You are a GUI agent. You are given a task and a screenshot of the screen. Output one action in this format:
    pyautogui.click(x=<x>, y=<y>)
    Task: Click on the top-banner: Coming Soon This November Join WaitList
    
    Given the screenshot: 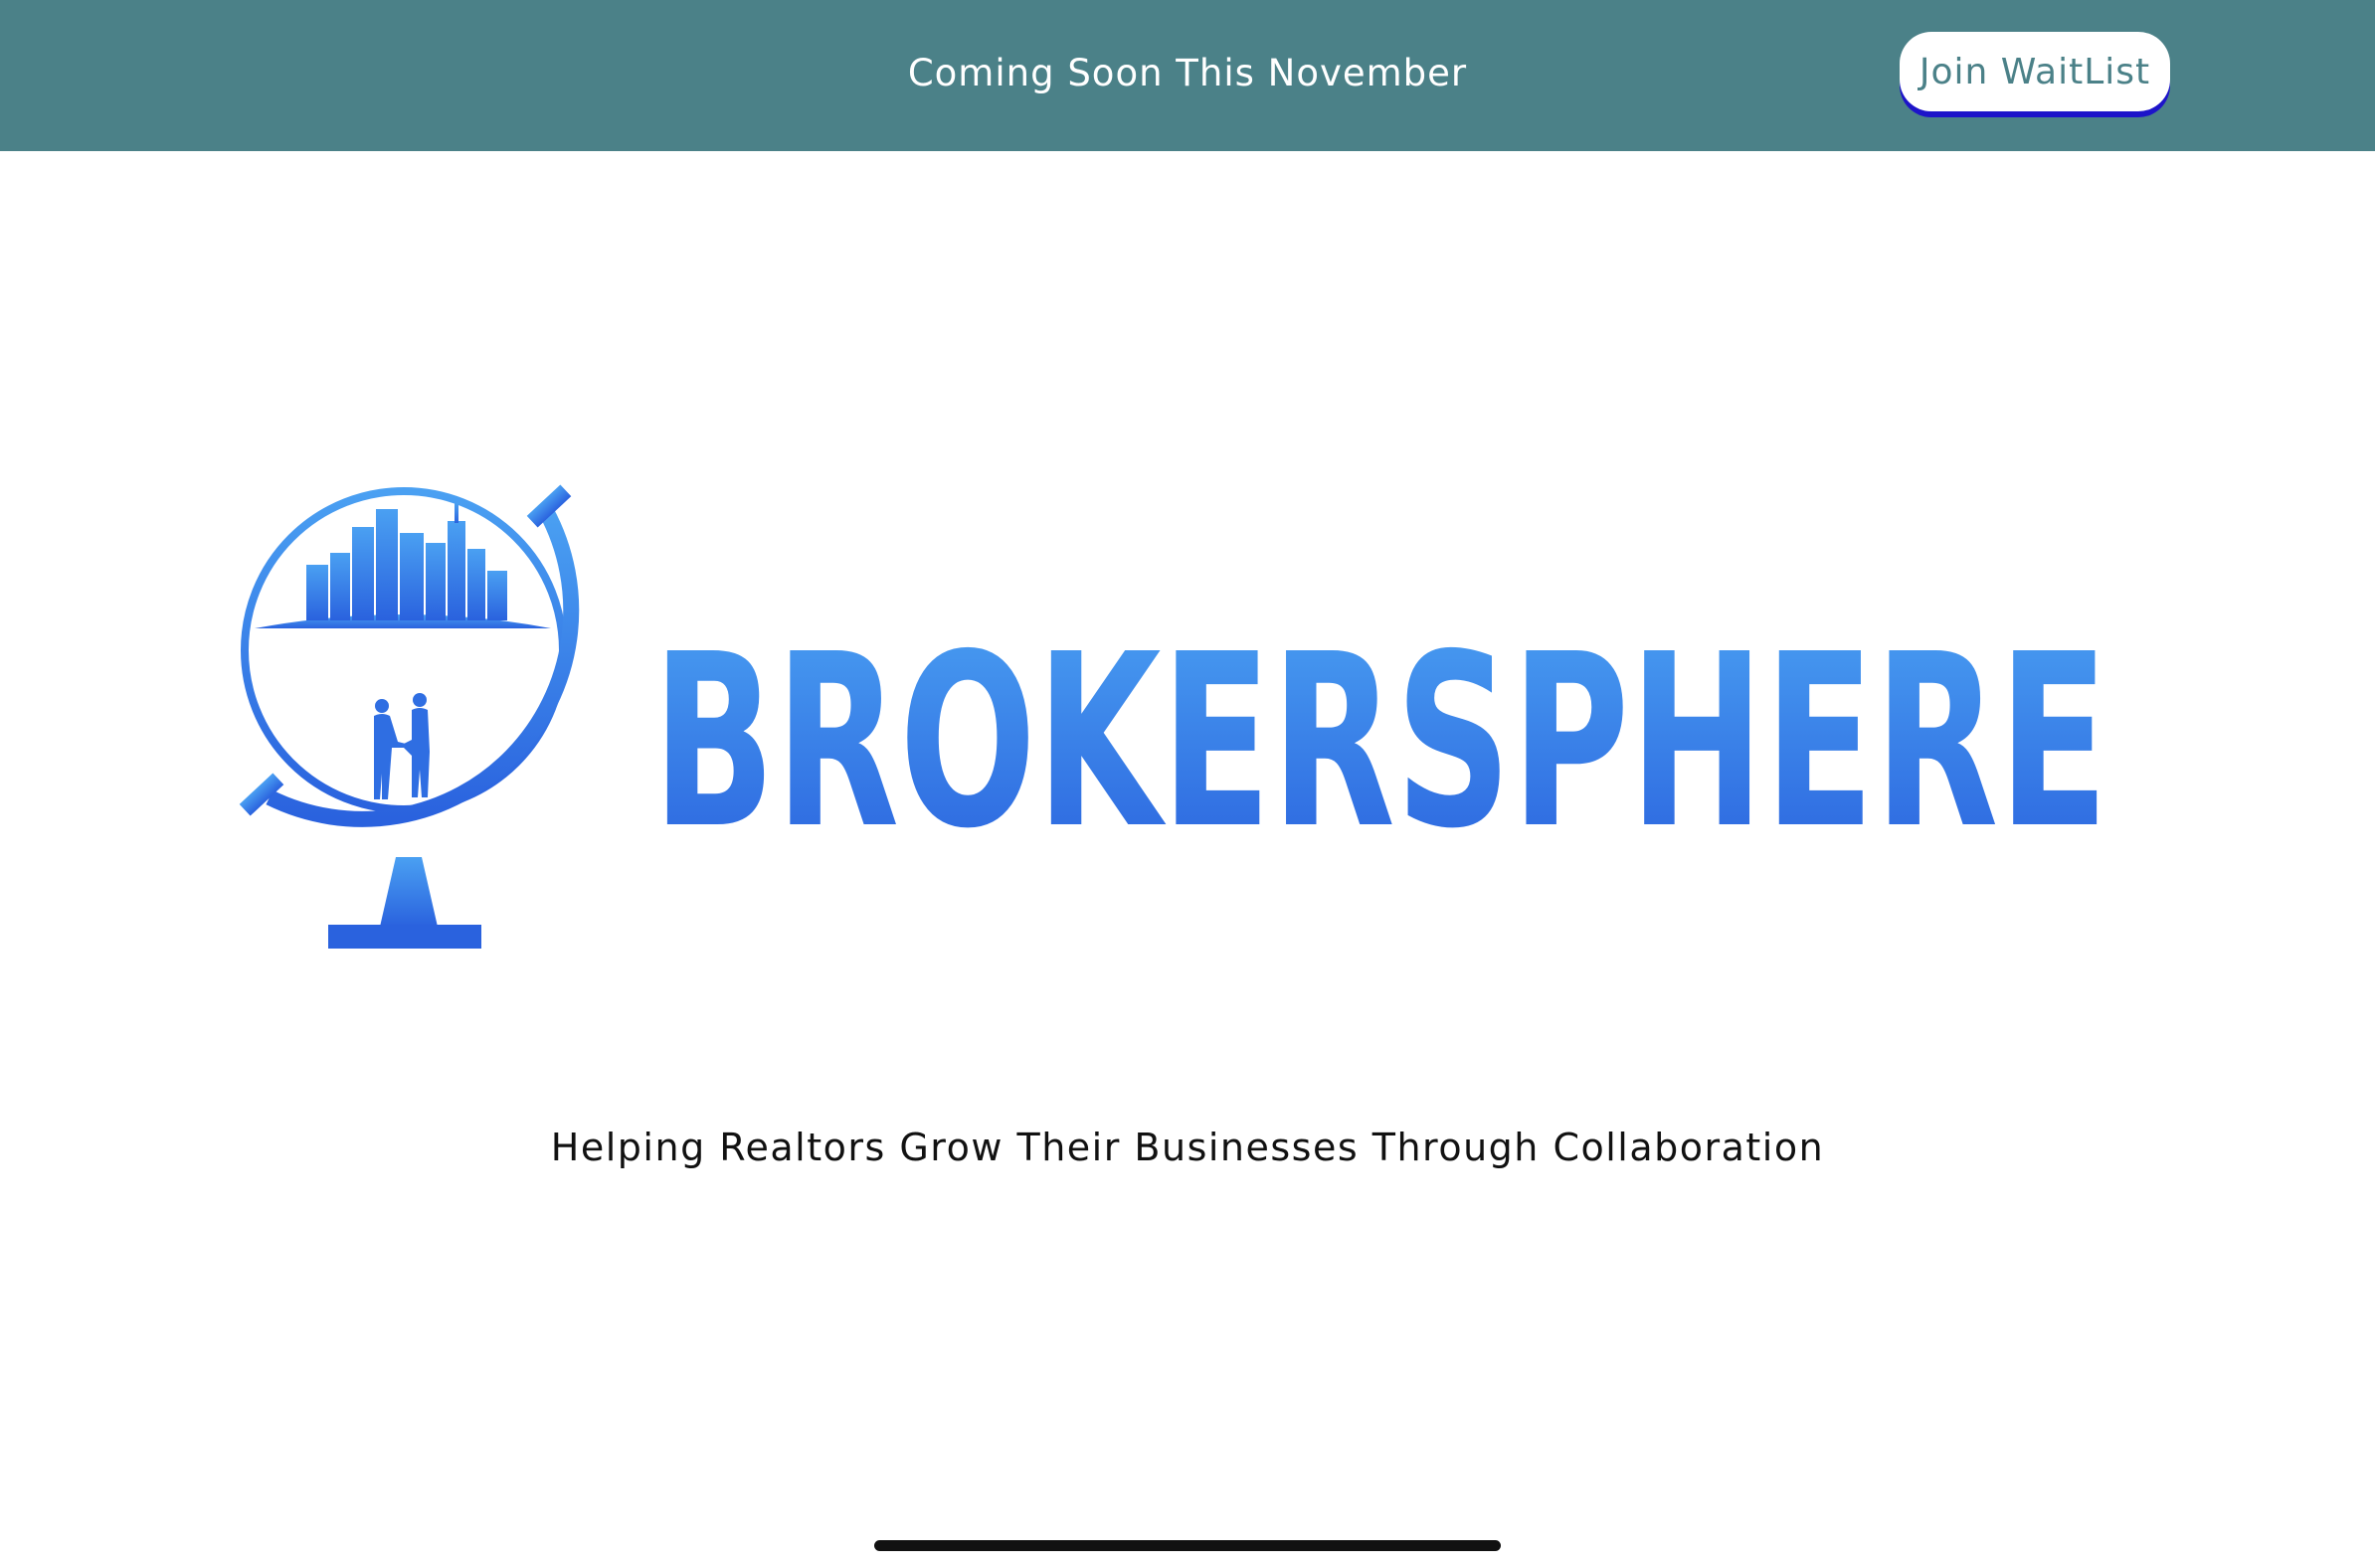 What is the action you would take?
    pyautogui.click(x=1187, y=75)
    